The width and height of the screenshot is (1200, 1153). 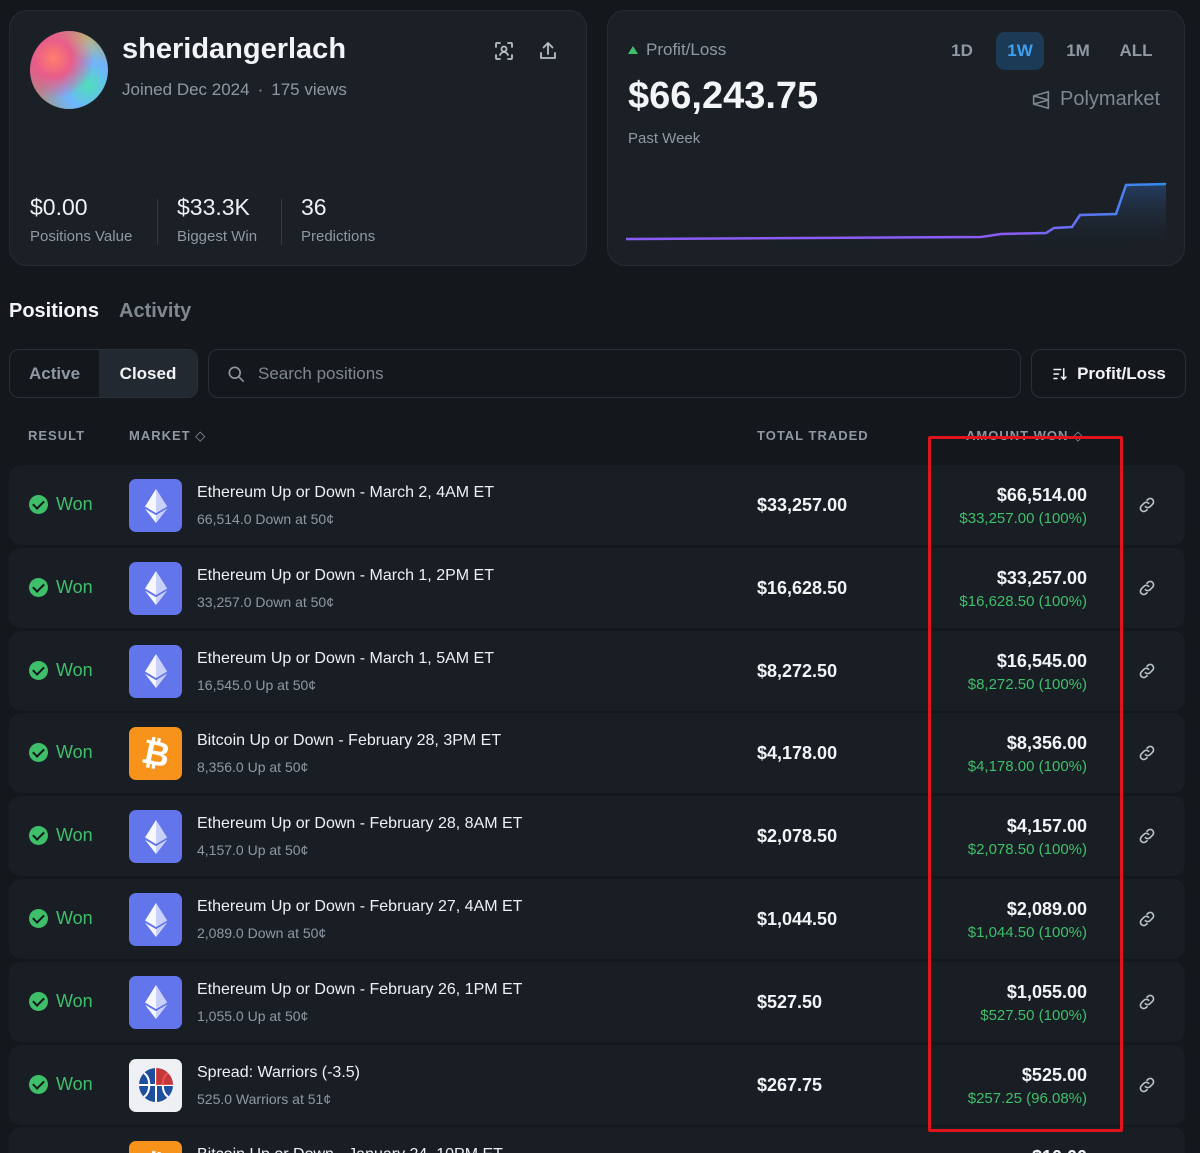 I want to click on filter-active-button: Active, so click(x=54, y=373).